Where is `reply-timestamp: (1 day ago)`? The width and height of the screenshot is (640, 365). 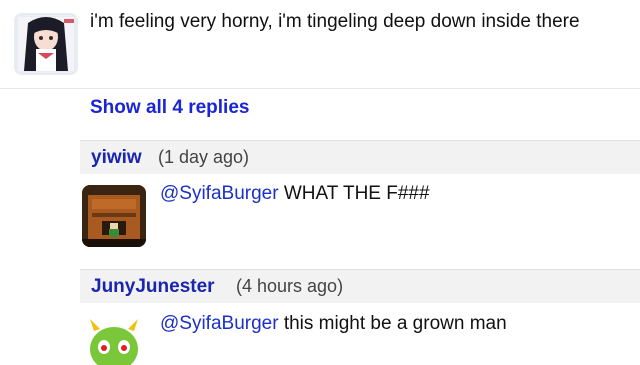 reply-timestamp: (1 day ago) is located at coordinates (204, 157).